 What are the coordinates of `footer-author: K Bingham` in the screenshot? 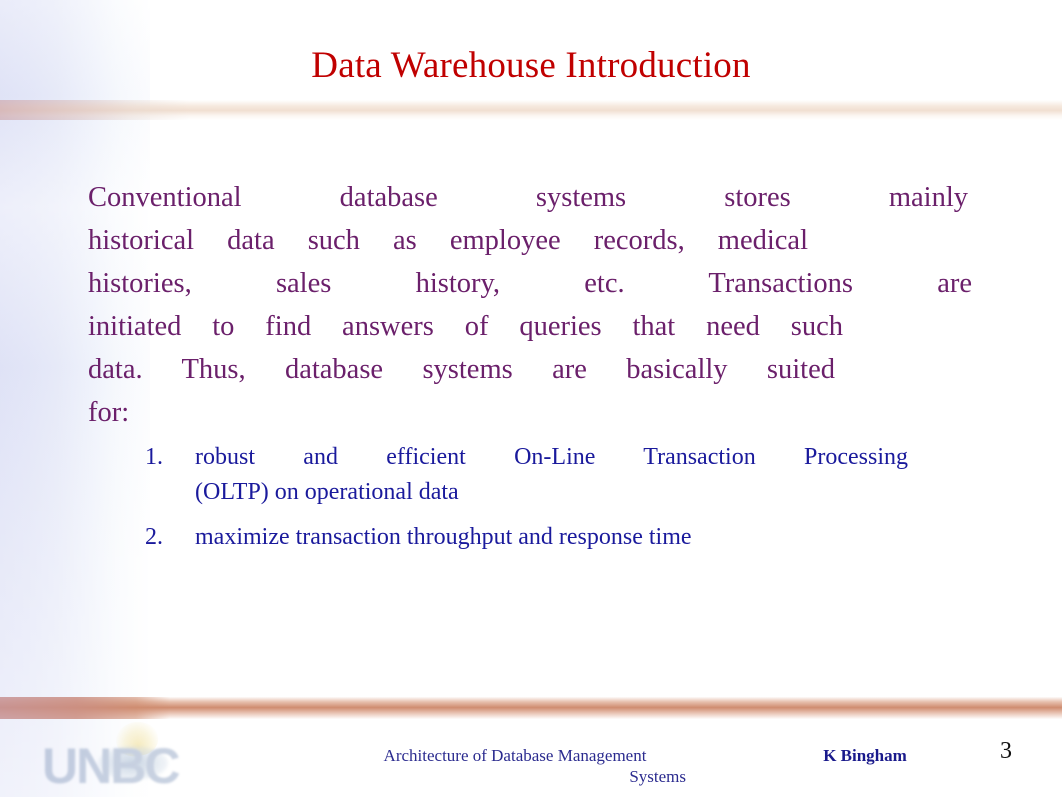 It's located at (865, 755).